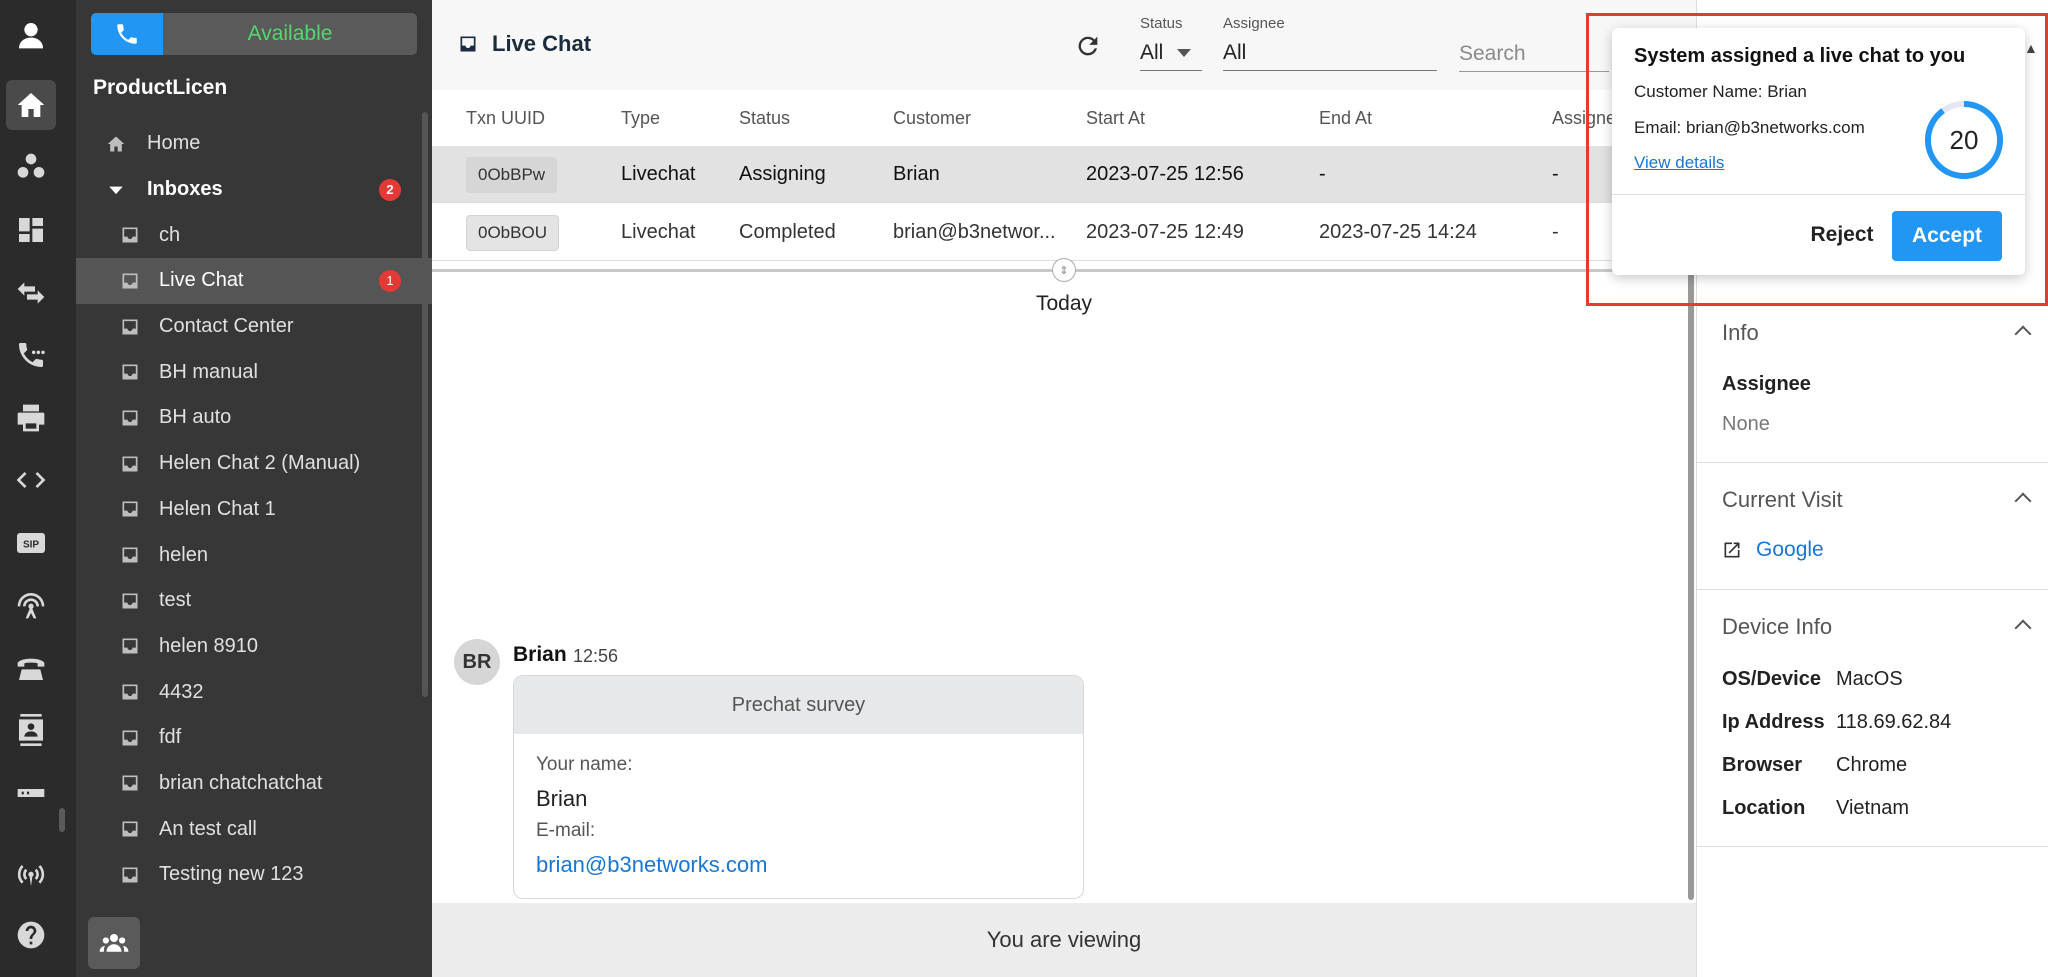 The height and width of the screenshot is (977, 2048). I want to click on call-log-icon, so click(31, 355).